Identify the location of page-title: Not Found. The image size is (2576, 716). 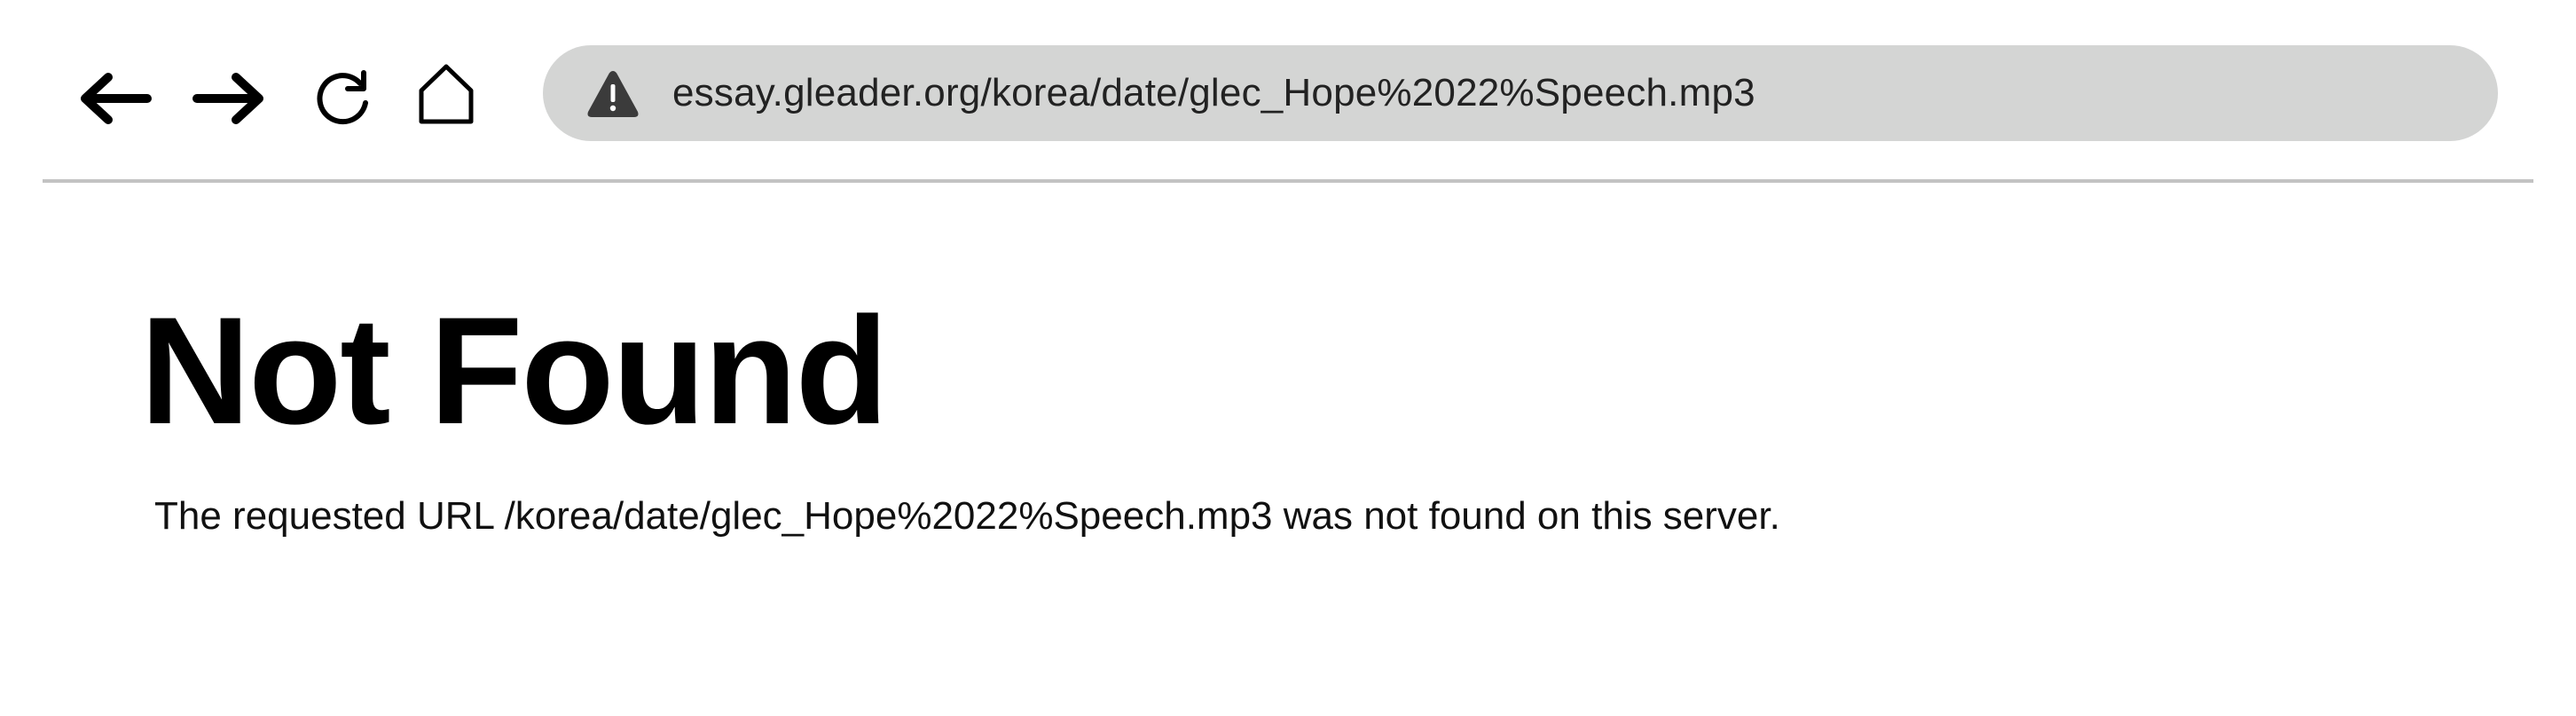
(514, 371).